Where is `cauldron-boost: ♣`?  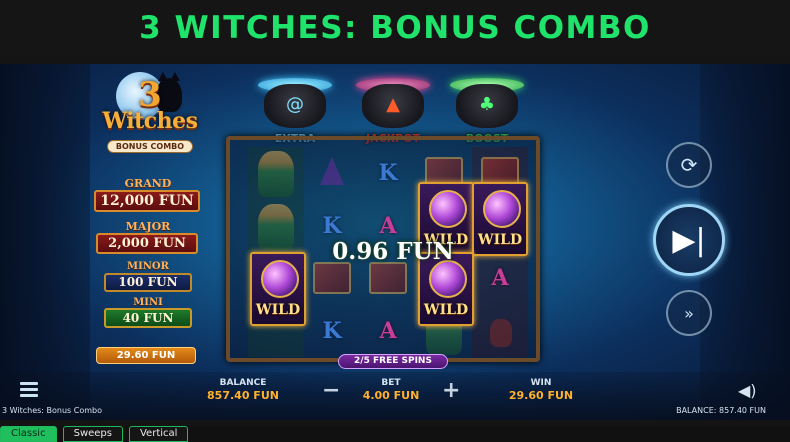 cauldron-boost: ♣ is located at coordinates (487, 100).